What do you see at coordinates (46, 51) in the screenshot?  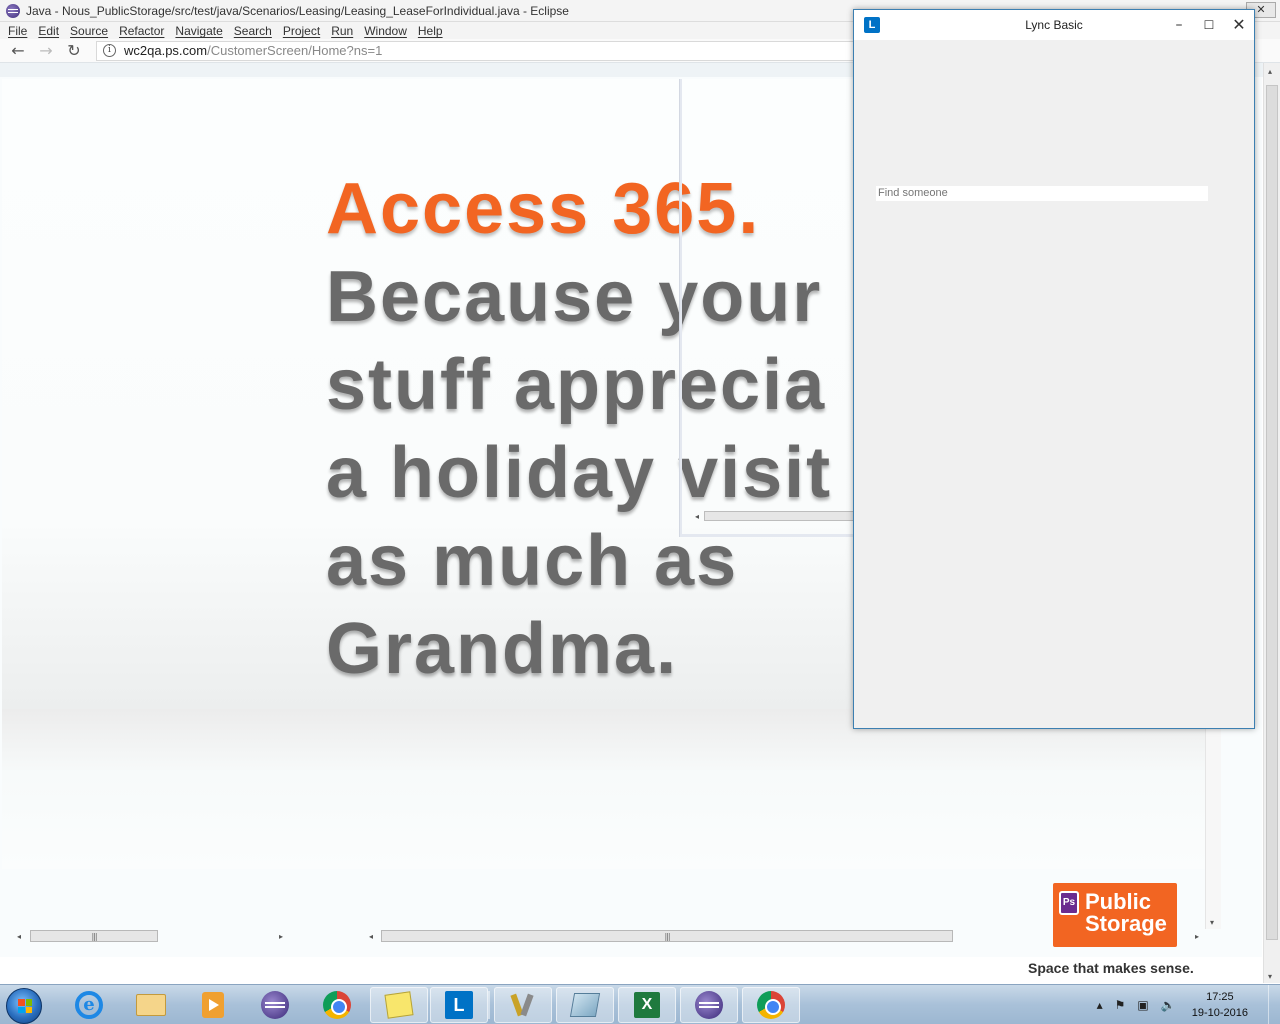 I see `forward-button: →` at bounding box center [46, 51].